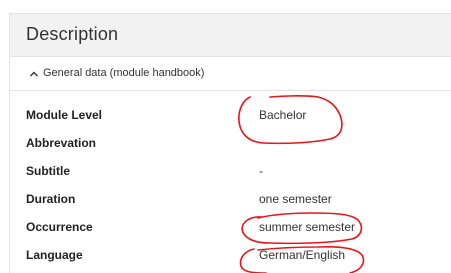  Describe the element at coordinates (230, 74) in the screenshot. I see `general-data-section-toggle: General data (module handbook)` at that location.